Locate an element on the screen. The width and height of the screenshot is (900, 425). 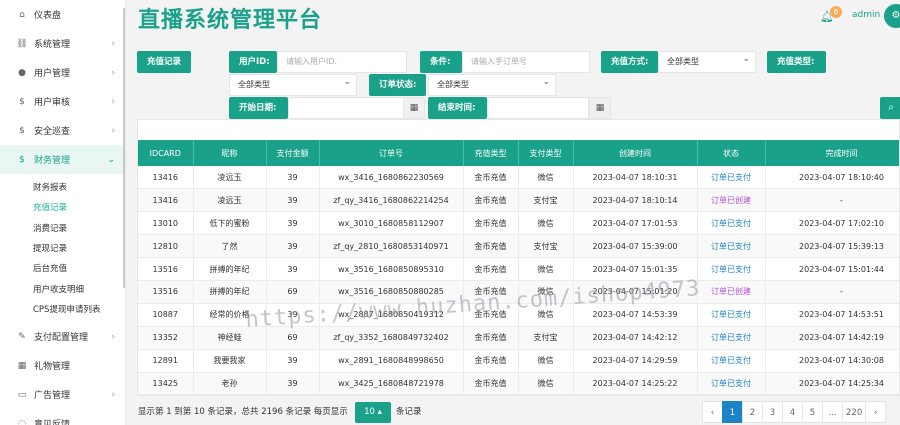
next-page-button: › is located at coordinates (876, 412).